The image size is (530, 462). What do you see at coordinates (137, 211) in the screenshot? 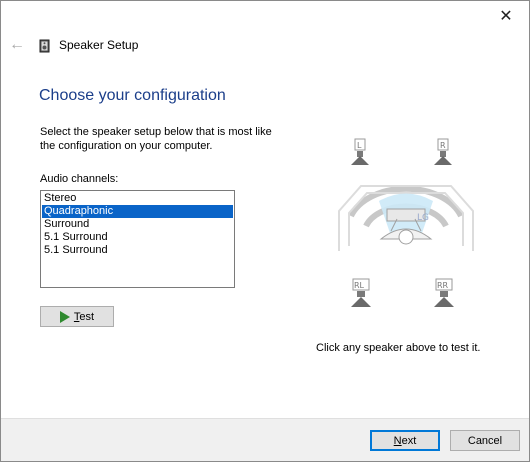
I see `list-item-quadraphonic: Quadraphonic` at bounding box center [137, 211].